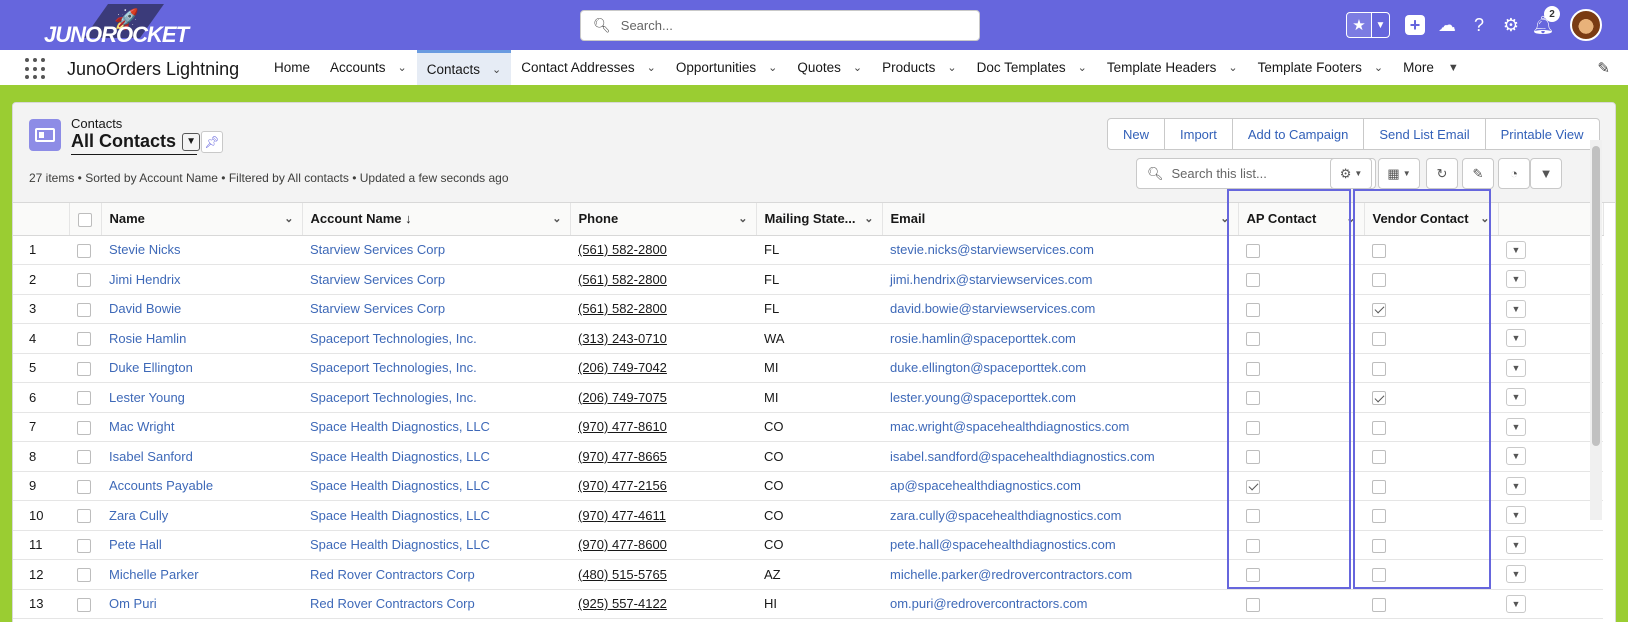  What do you see at coordinates (201, 515) in the screenshot?
I see `contact-name-link: Zara Cully` at bounding box center [201, 515].